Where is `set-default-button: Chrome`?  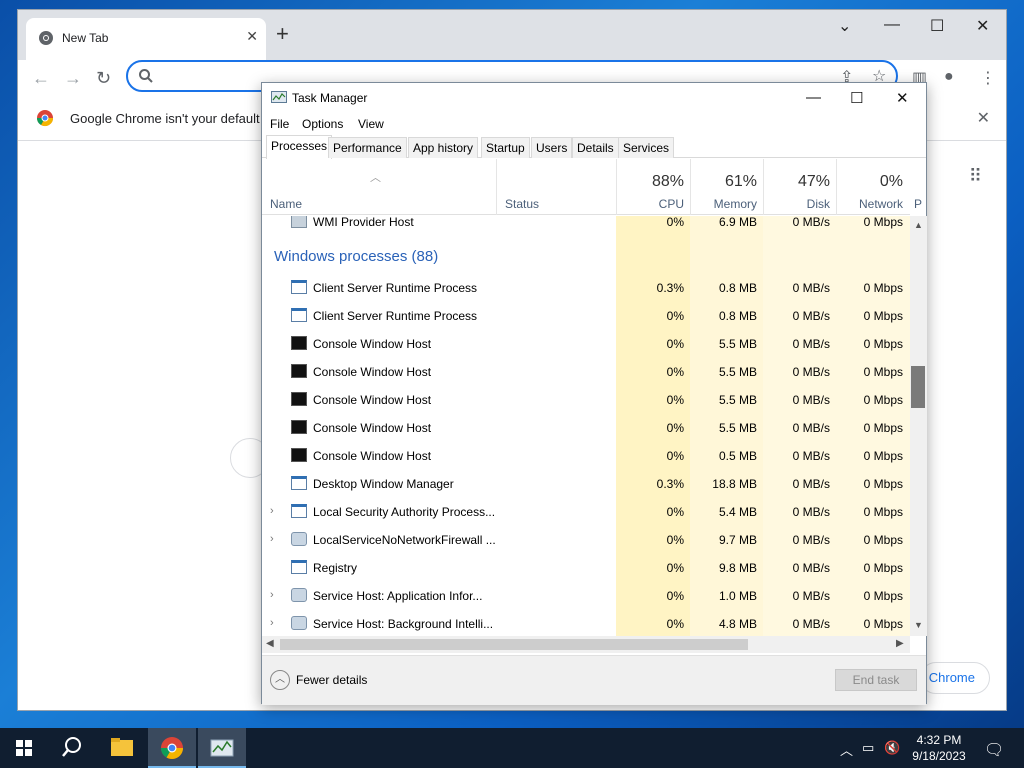
set-default-button: Chrome is located at coordinates (954, 678).